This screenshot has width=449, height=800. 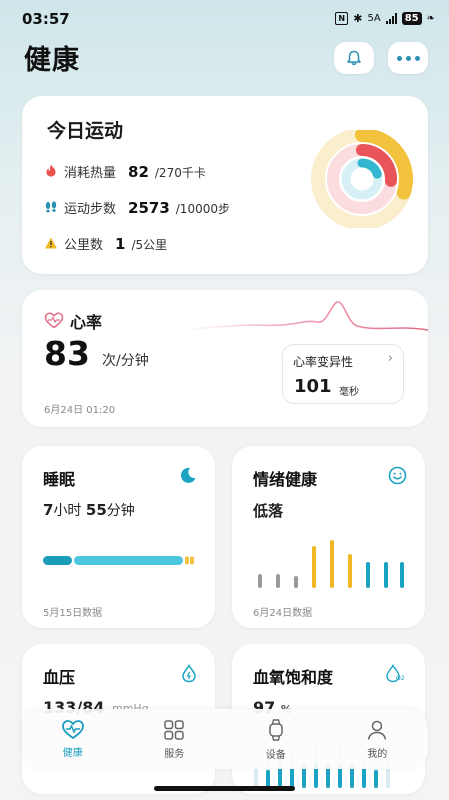 What do you see at coordinates (342, 18) in the screenshot?
I see `nfc-icon: N` at bounding box center [342, 18].